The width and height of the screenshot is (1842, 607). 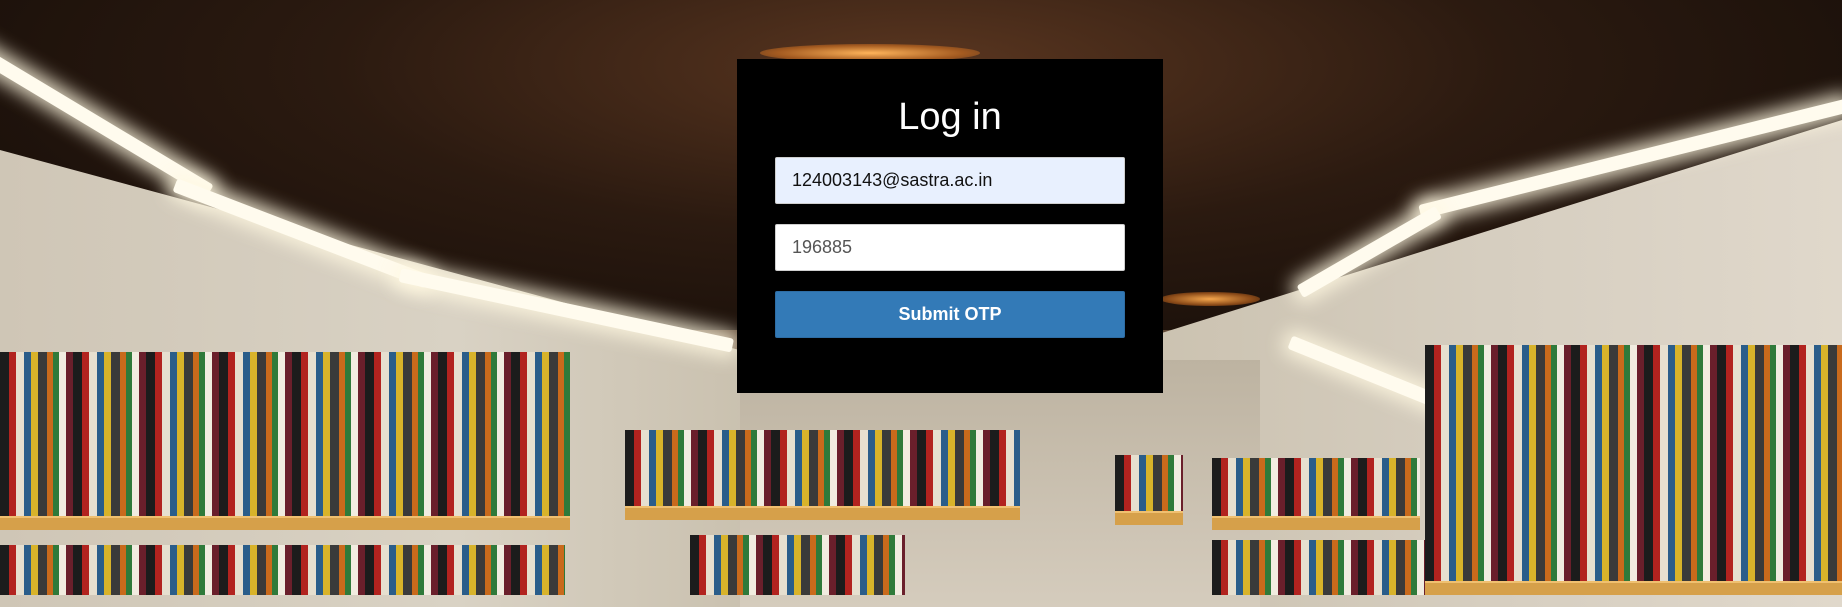 I want to click on login-title: Log in, so click(x=950, y=117).